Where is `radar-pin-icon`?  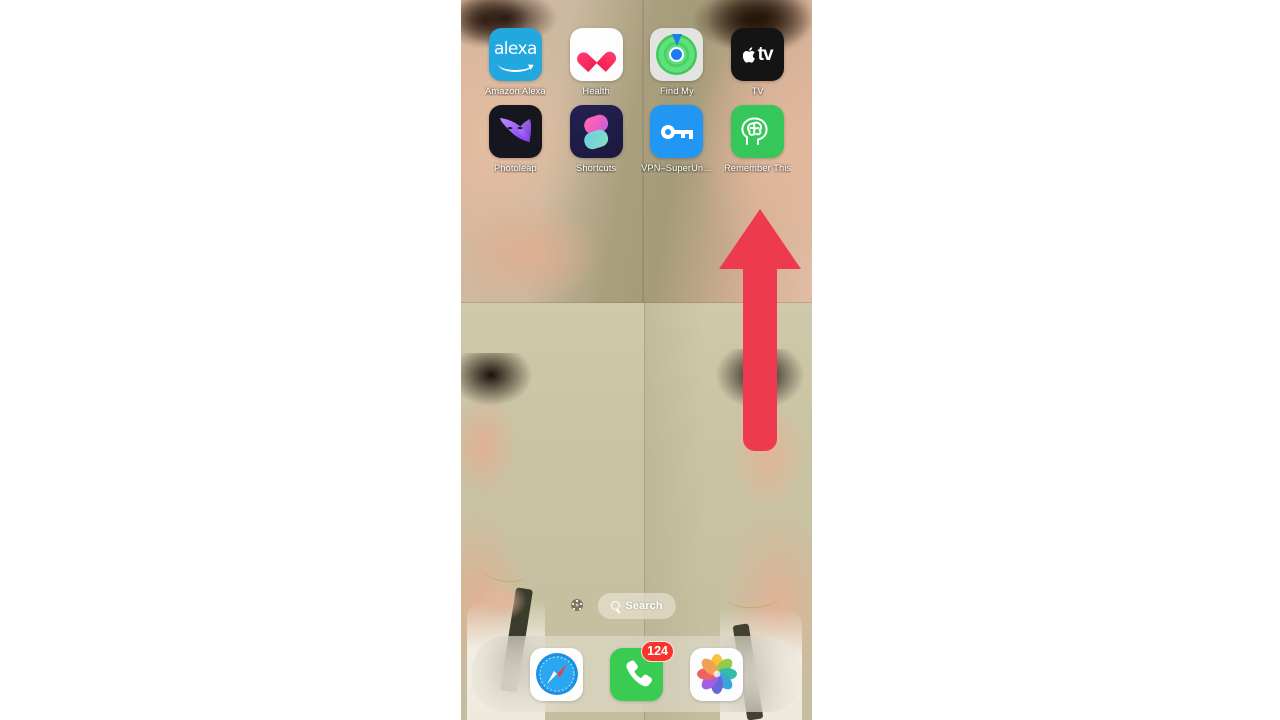
radar-pin-icon is located at coordinates (676, 40).